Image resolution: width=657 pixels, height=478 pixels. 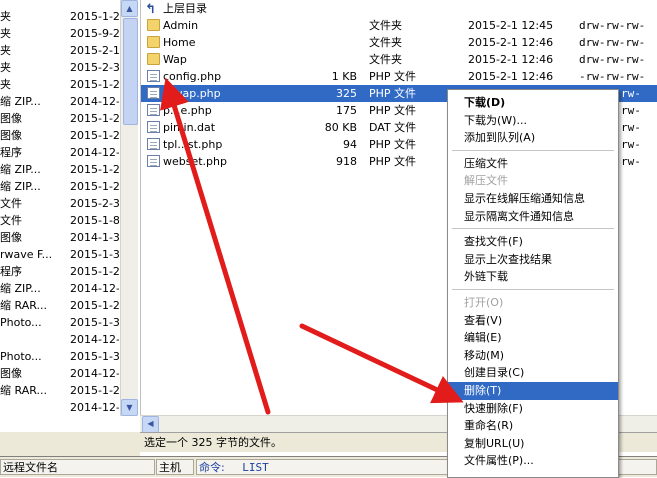 I want to click on scroll-left-button: ◀, so click(x=150, y=424).